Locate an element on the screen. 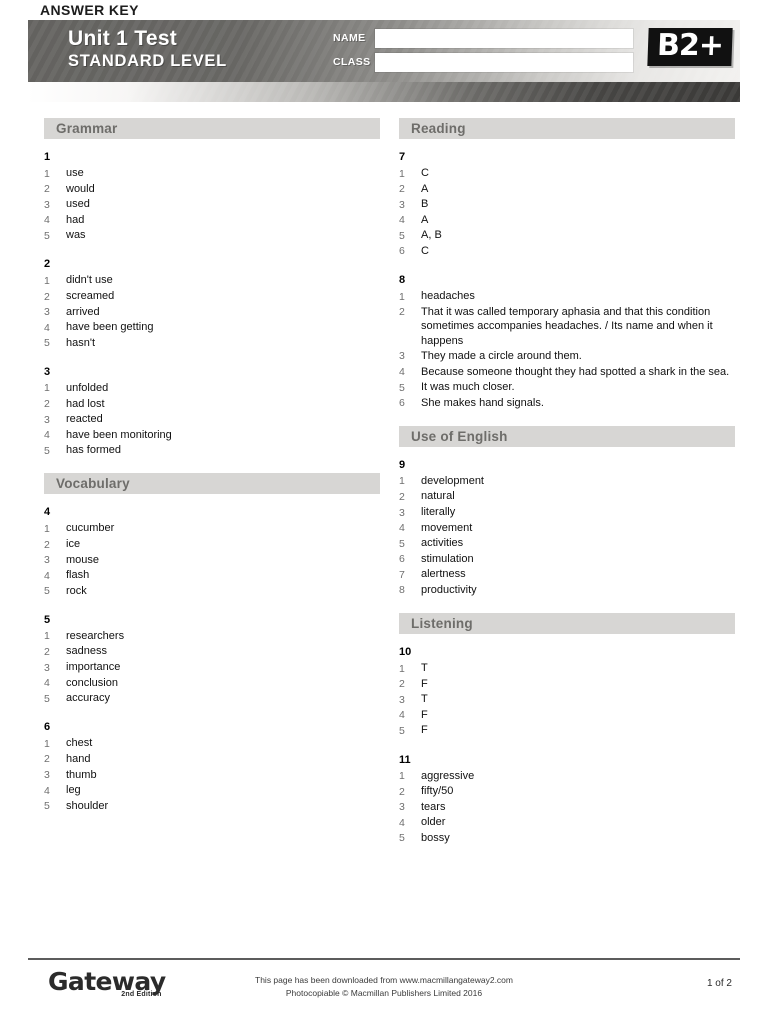 This screenshot has height=1024, width=768. section-header-vocabulary: Vocabulary is located at coordinates (212, 484).